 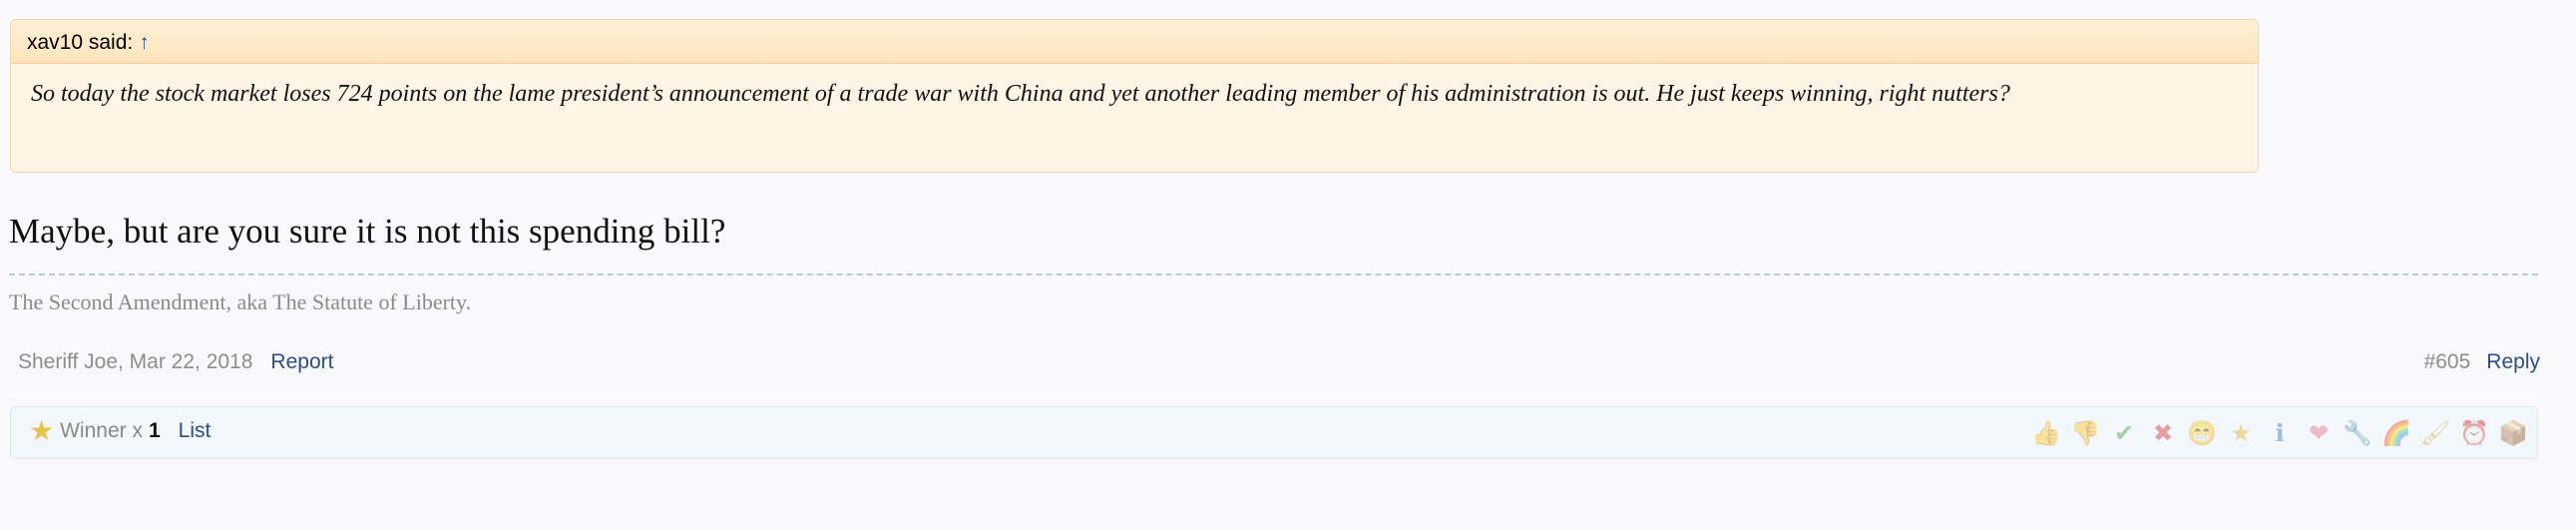 What do you see at coordinates (2046, 433) in the screenshot?
I see `like-icon: 👍` at bounding box center [2046, 433].